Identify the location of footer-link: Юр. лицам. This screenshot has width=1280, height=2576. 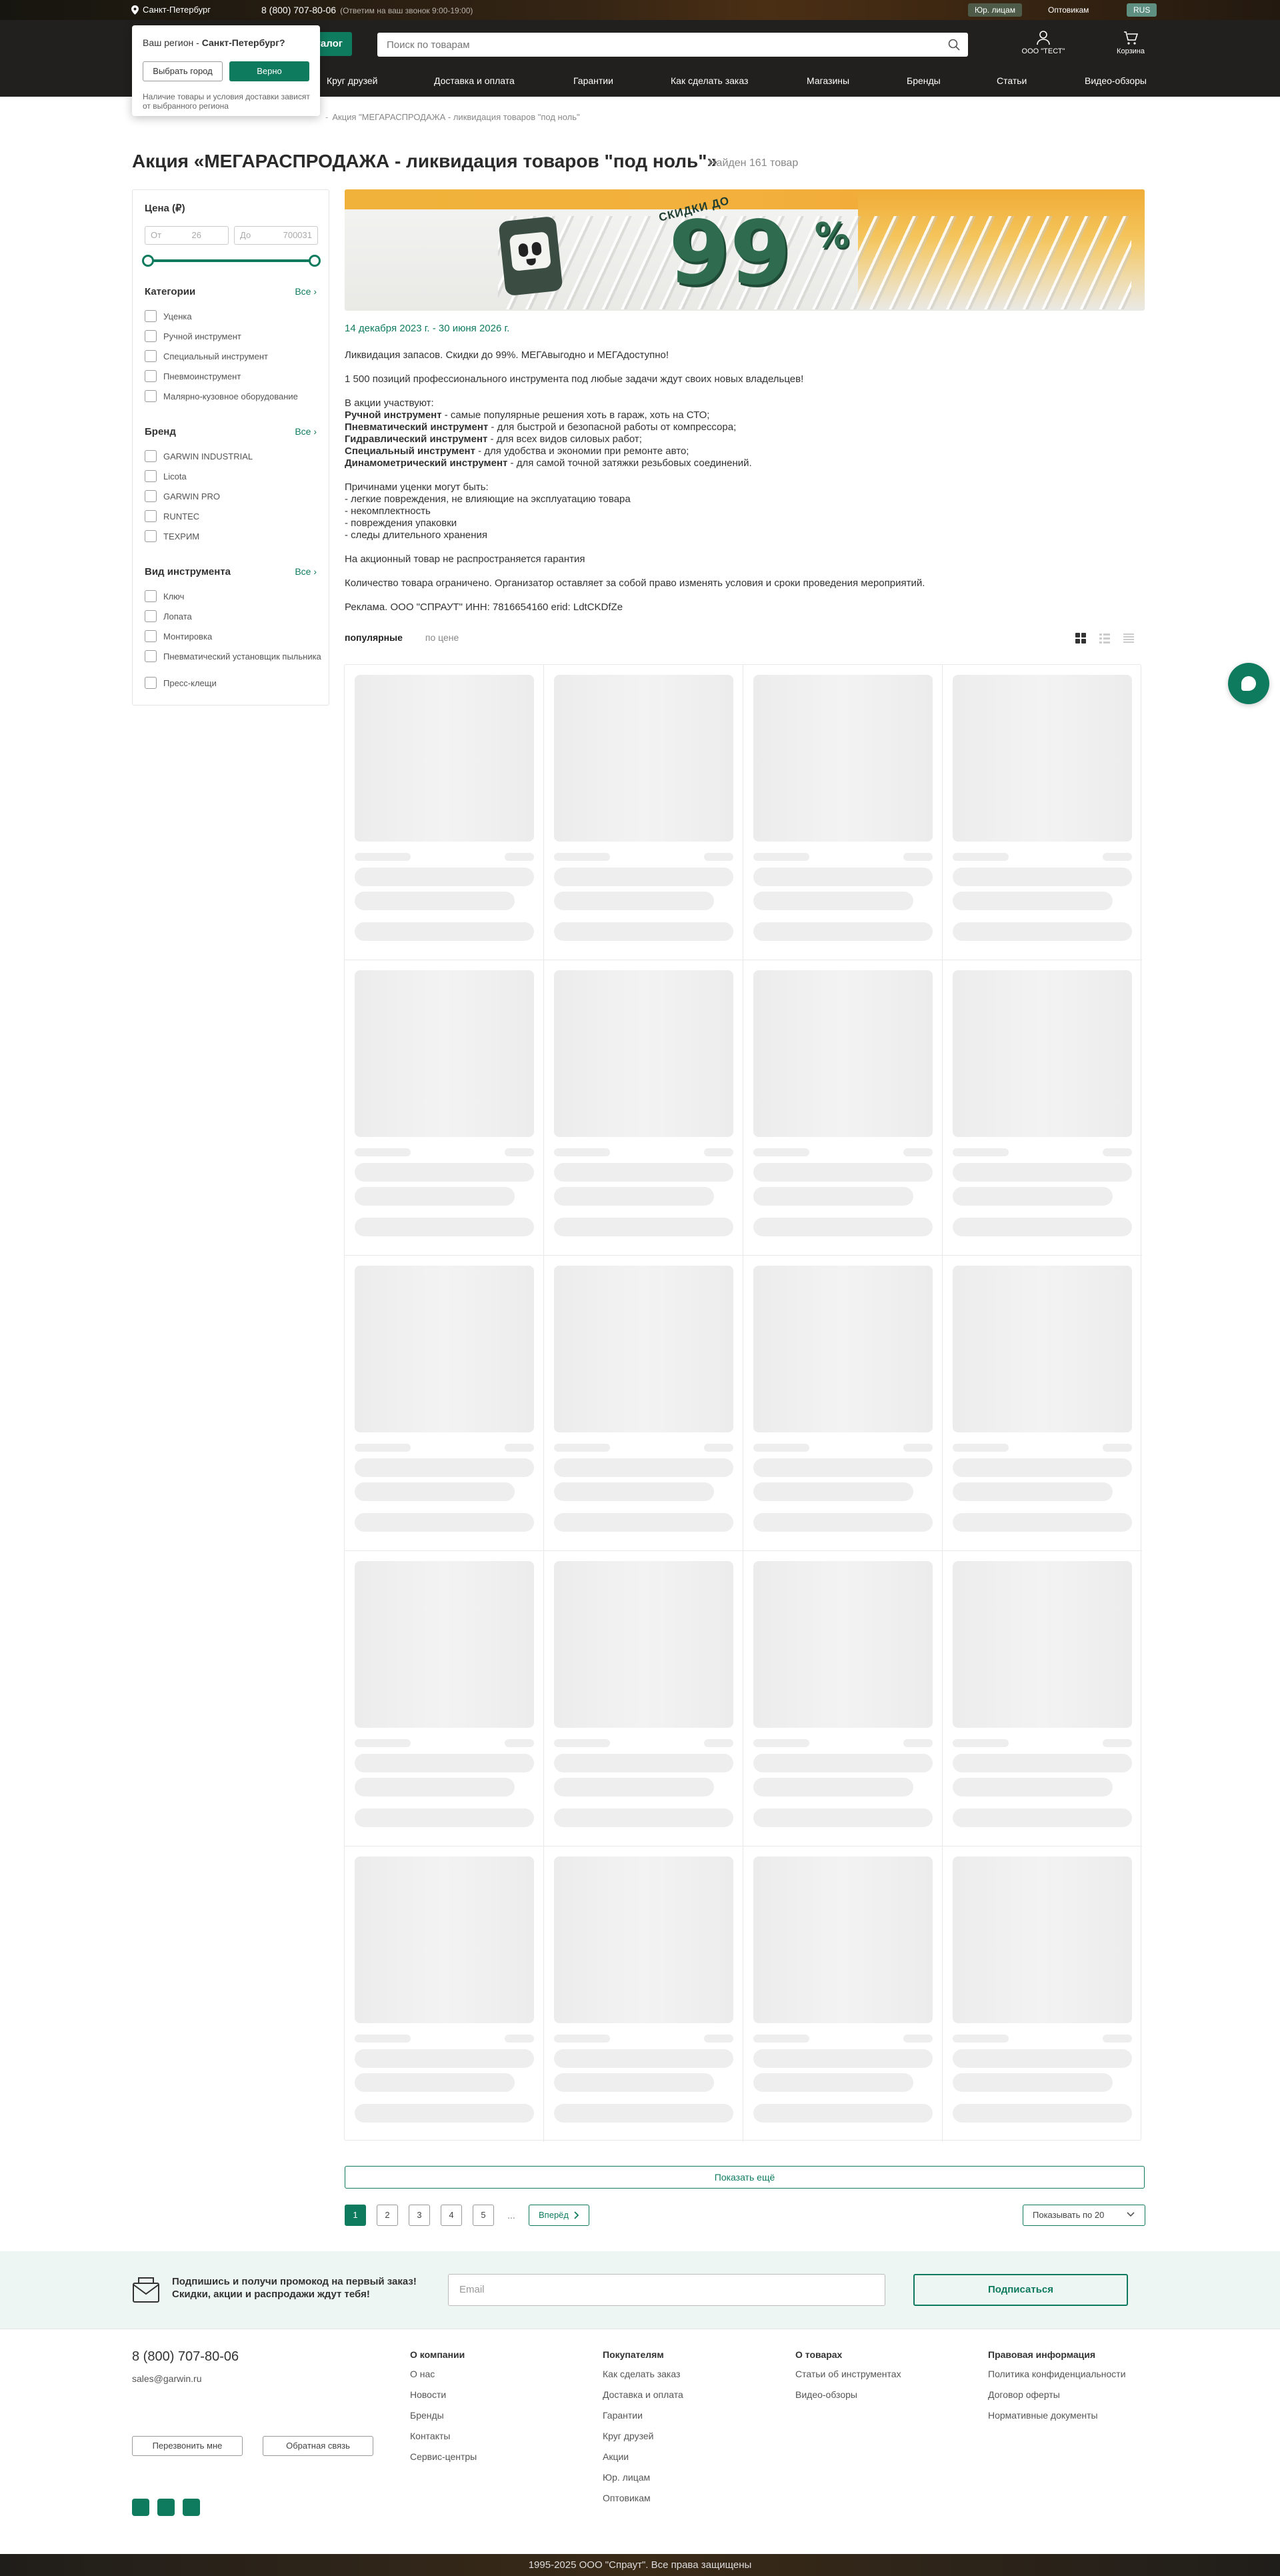
(643, 2477).